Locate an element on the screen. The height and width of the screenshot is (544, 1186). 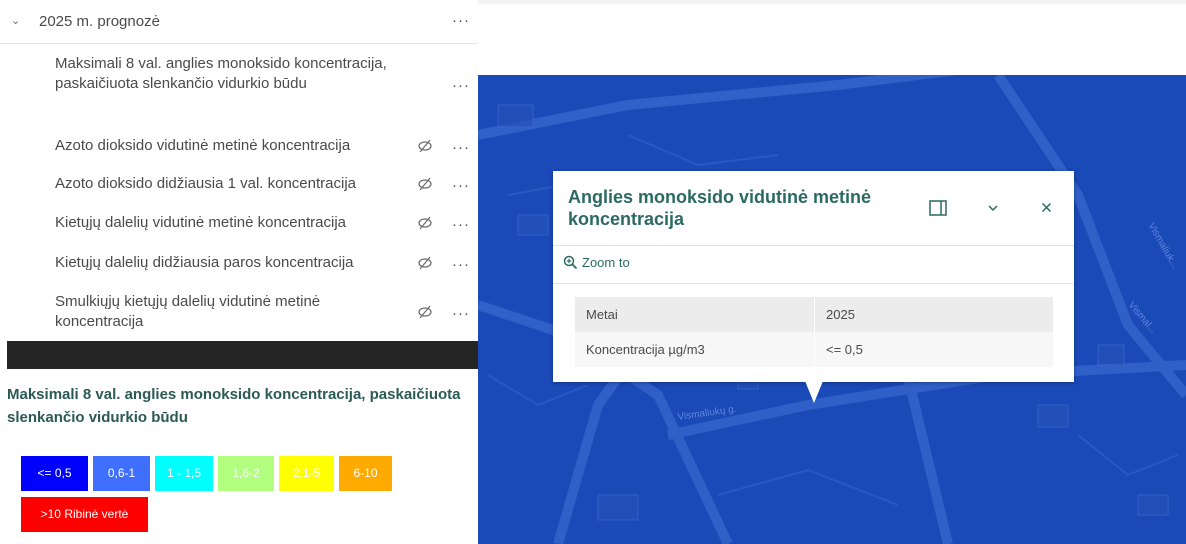
field-value: <= 0,5 is located at coordinates (933, 349).